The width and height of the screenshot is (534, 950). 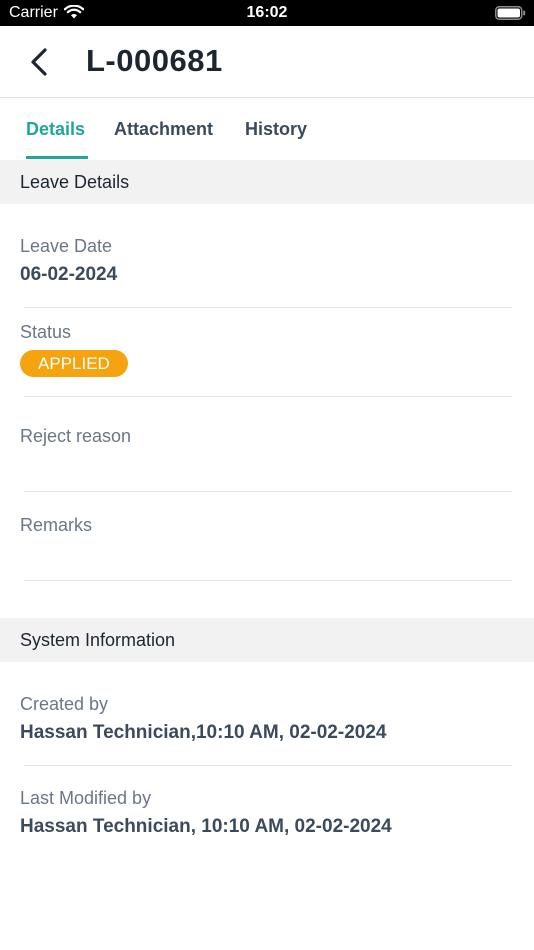 I want to click on status-bar: Carrier 16:02, so click(x=267, y=13).